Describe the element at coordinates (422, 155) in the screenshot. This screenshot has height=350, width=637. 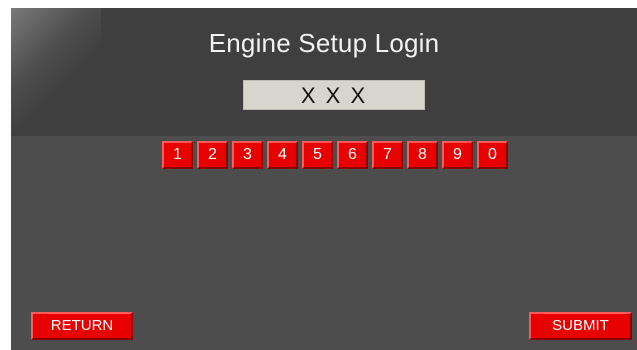
I see `key-8-button: 8` at that location.